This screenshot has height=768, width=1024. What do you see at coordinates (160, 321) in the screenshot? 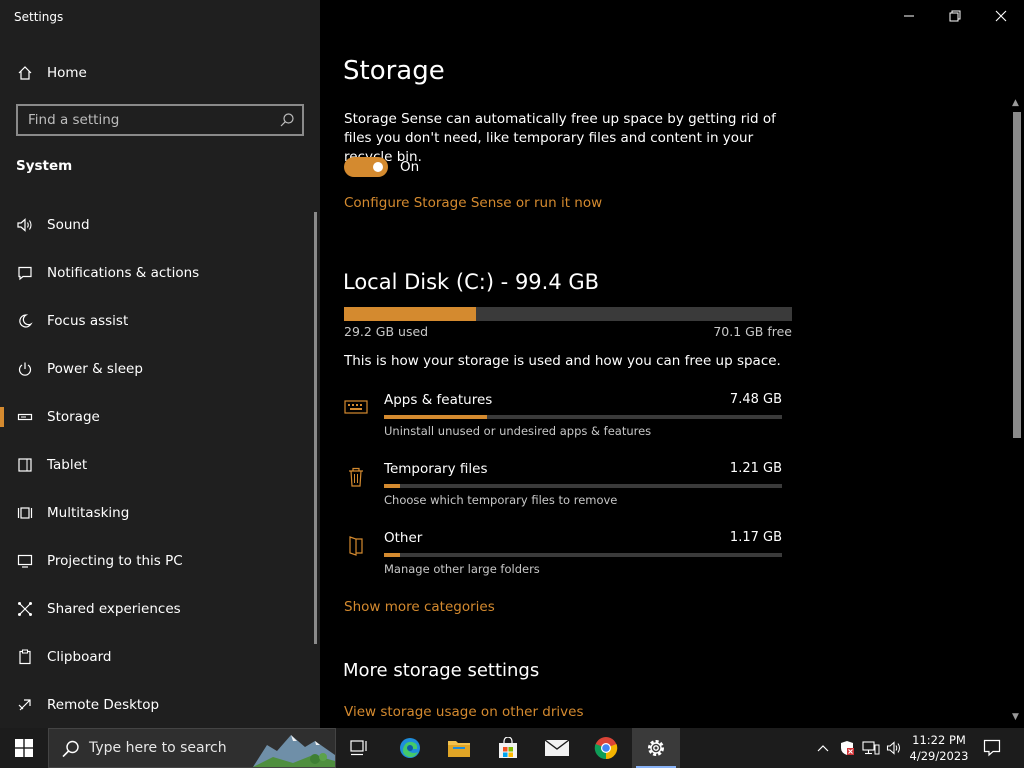
I see `sidebar-item-focus-assist: Focus assist` at bounding box center [160, 321].